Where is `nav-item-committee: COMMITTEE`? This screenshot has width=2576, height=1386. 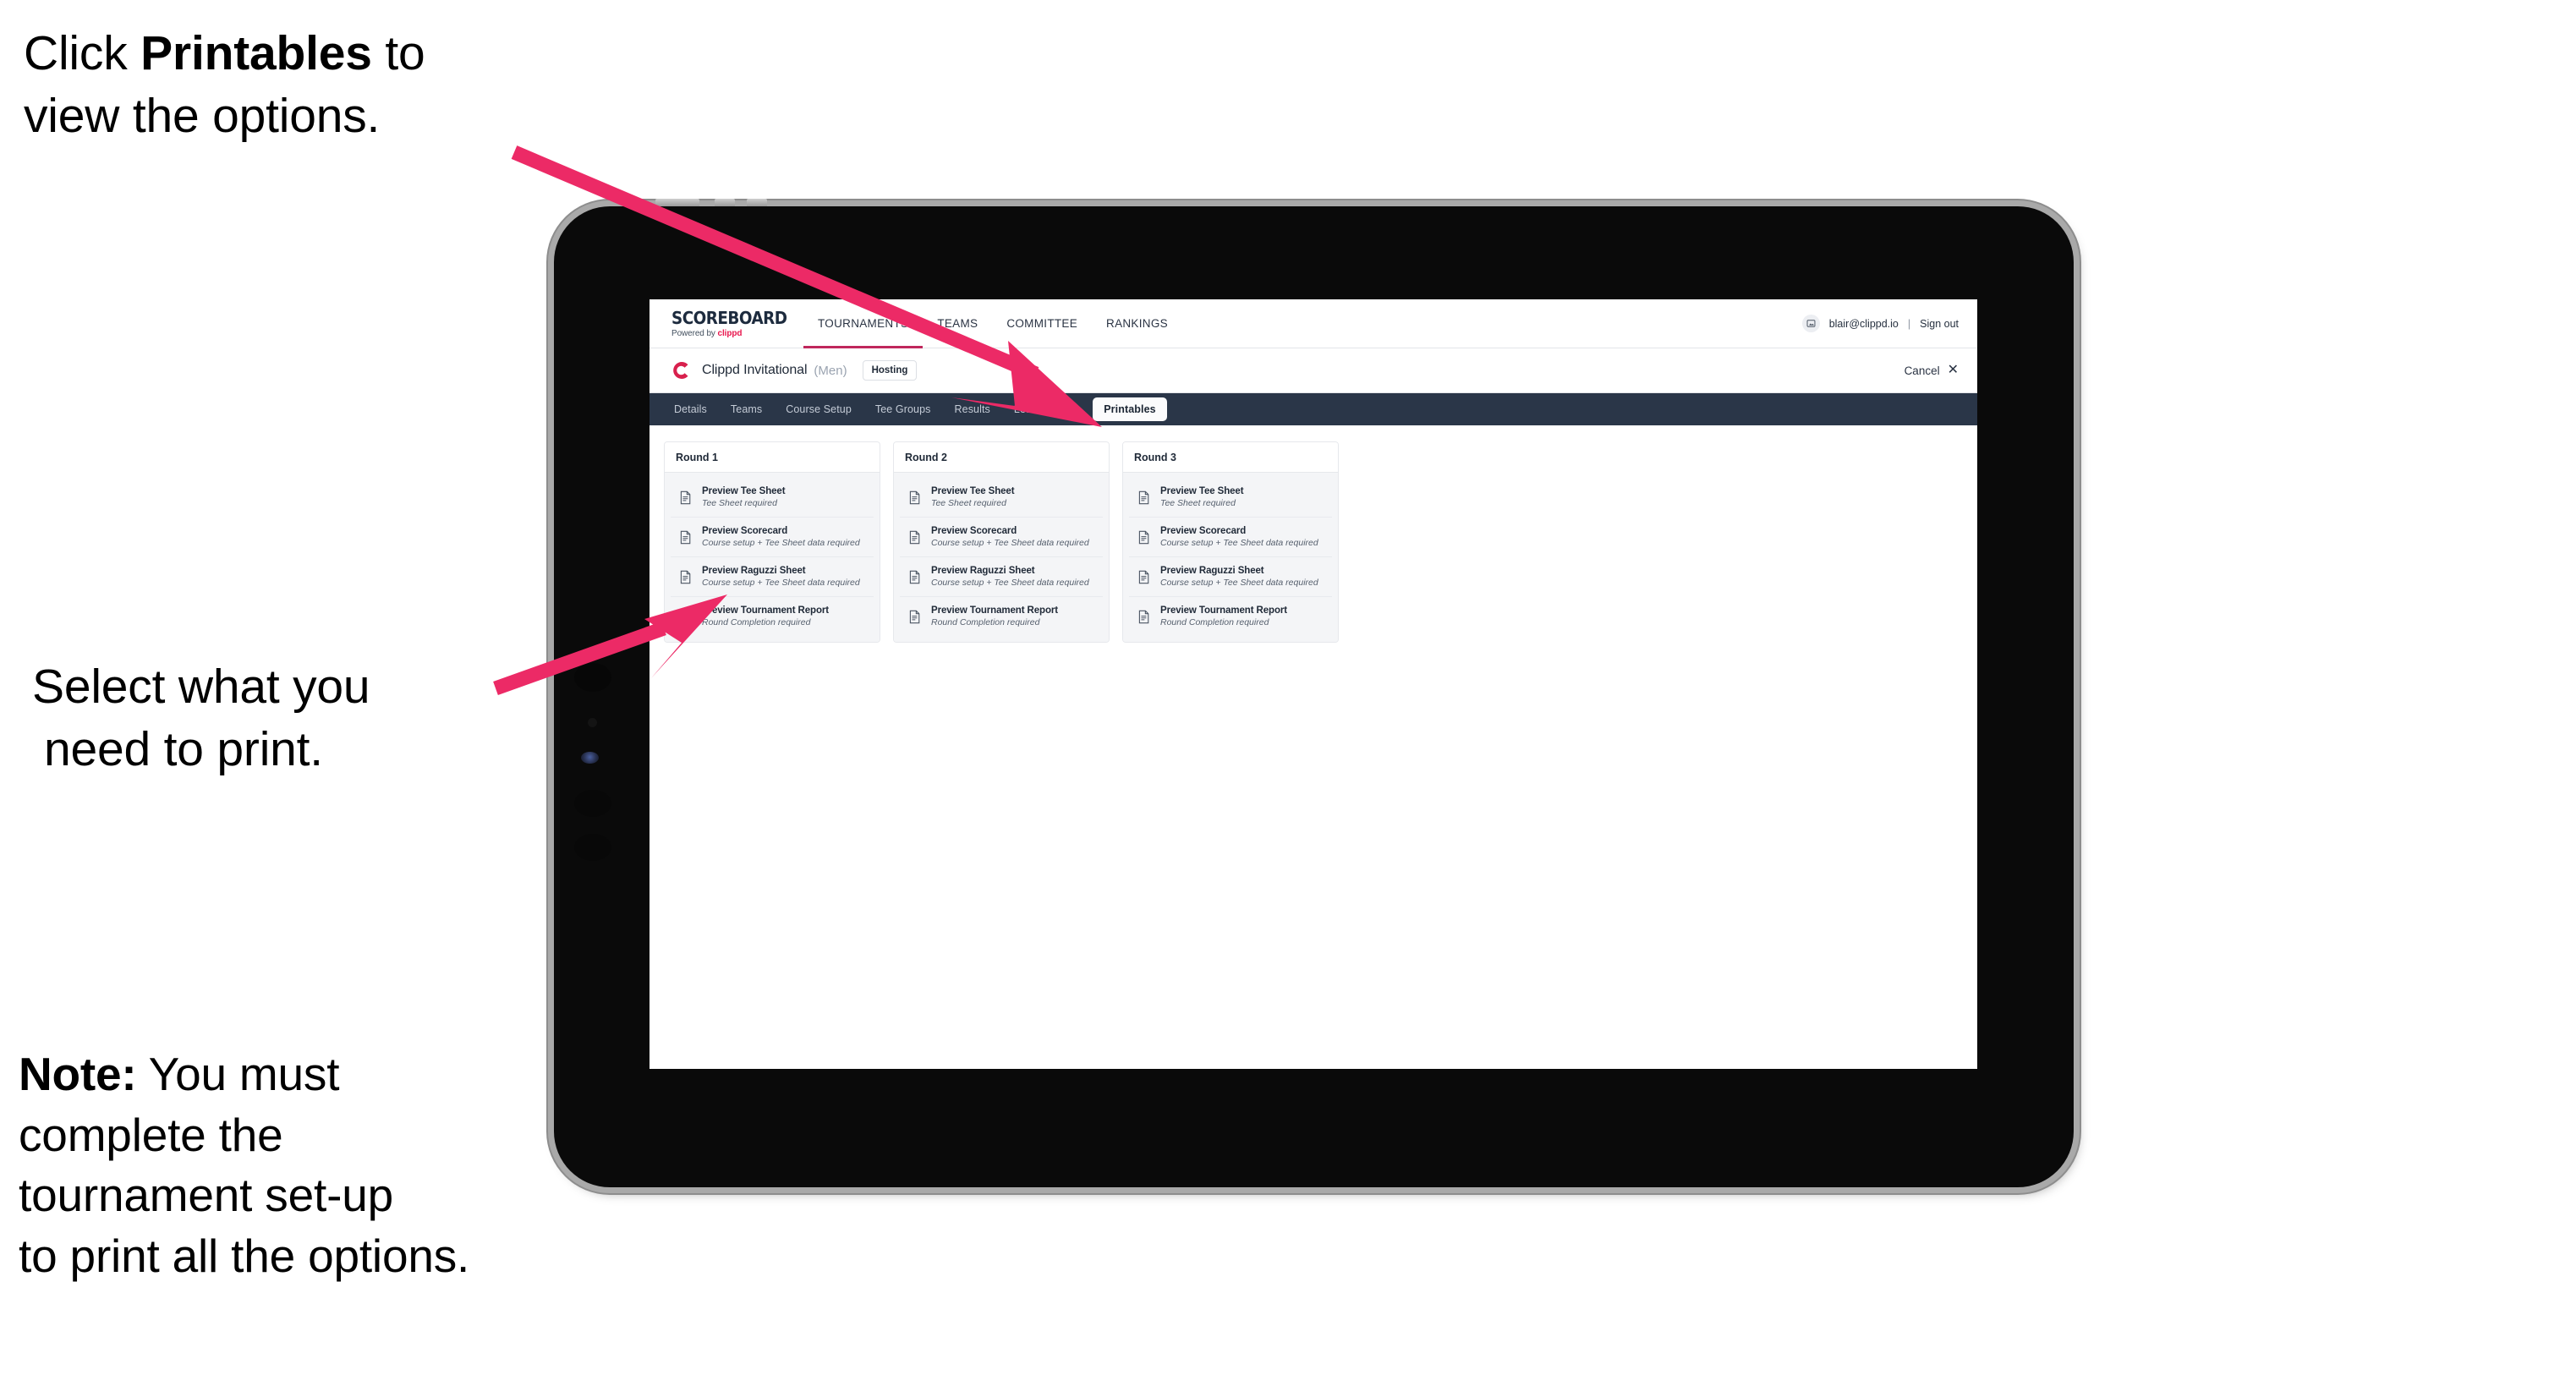
nav-item-committee: COMMITTEE is located at coordinates (1042, 323).